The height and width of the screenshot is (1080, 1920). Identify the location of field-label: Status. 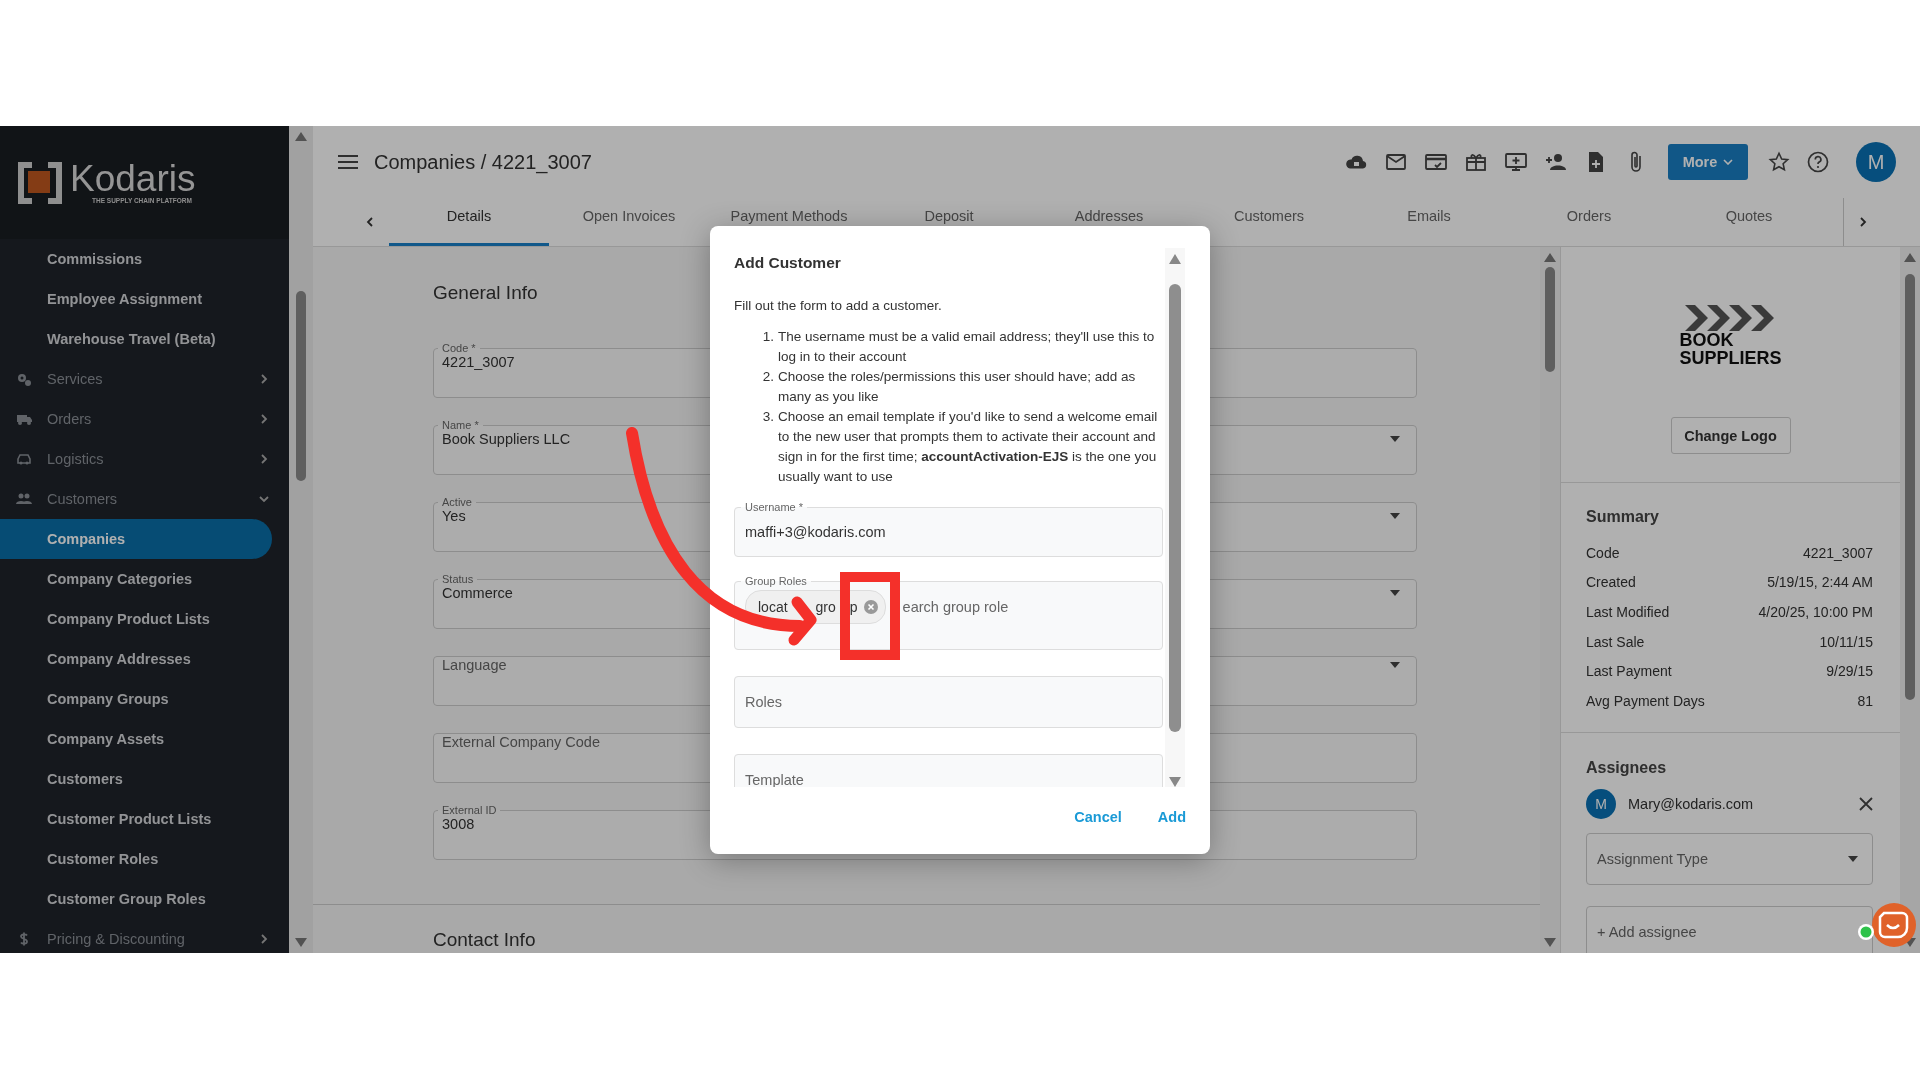
(458, 579).